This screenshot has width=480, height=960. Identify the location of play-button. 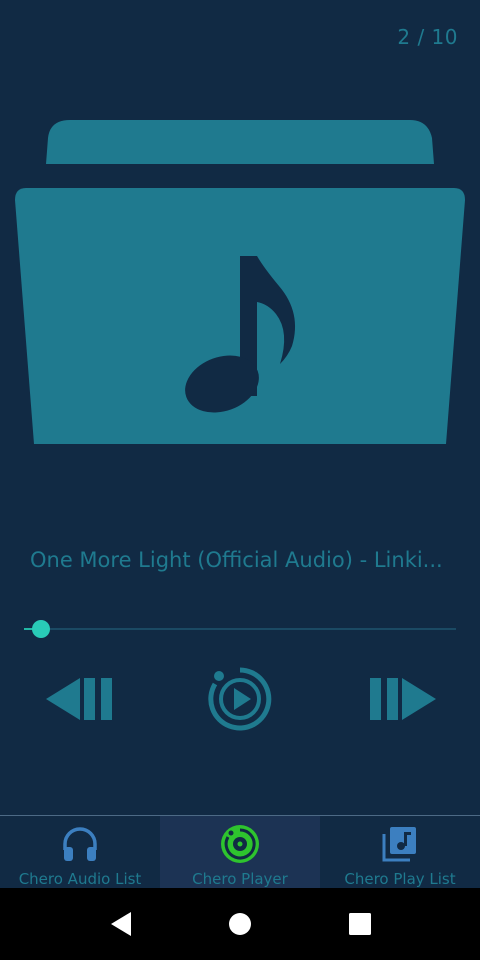
(240, 699).